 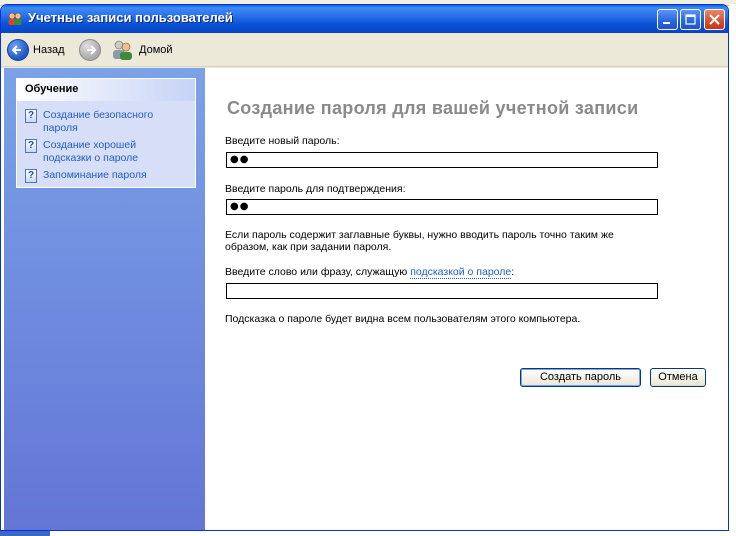 What do you see at coordinates (15, 19) in the screenshot?
I see `users-icon` at bounding box center [15, 19].